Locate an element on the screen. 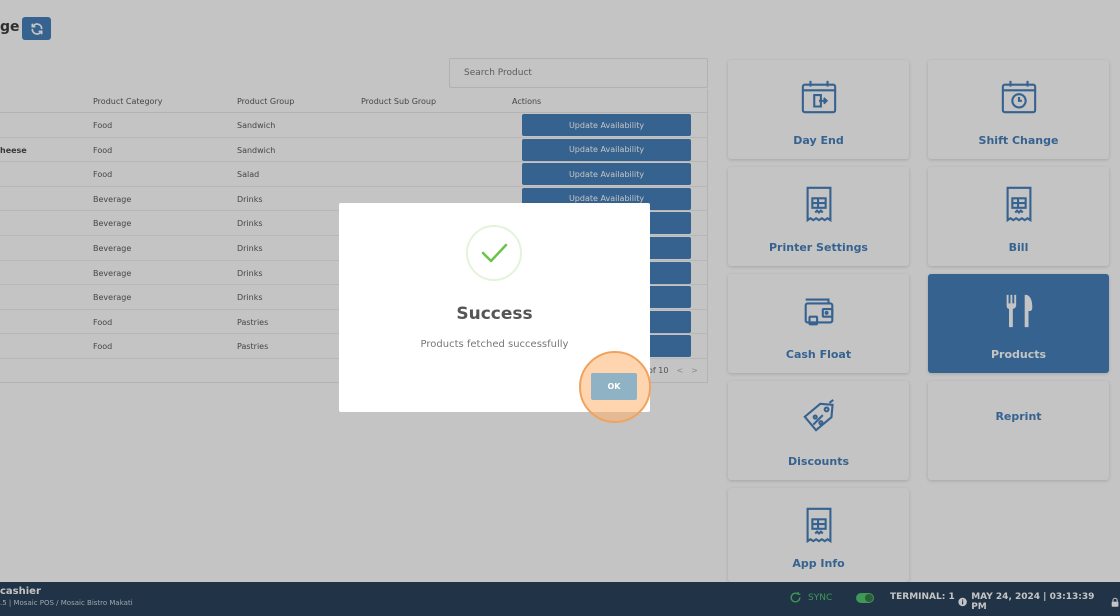 This screenshot has width=1120, height=616. dialog-message: Products fetched successfully is located at coordinates (494, 344).